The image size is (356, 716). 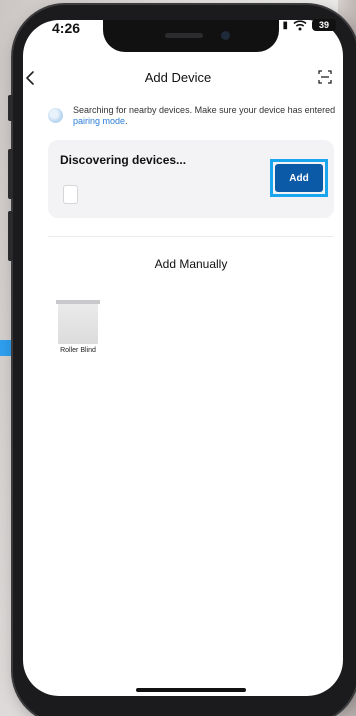 I want to click on wifi-icon, so click(x=300, y=25).